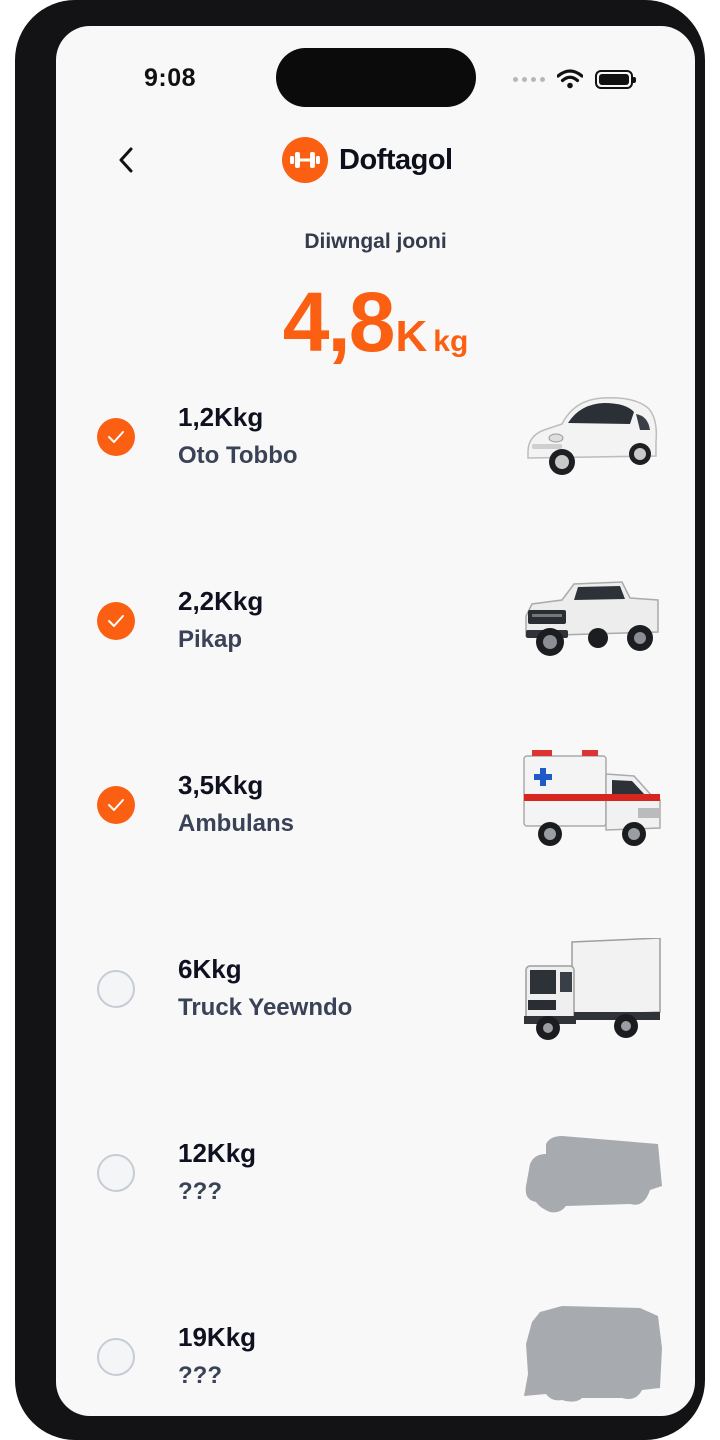 This screenshot has width=720, height=1440. I want to click on vehicle-name: Ambulans, so click(236, 823).